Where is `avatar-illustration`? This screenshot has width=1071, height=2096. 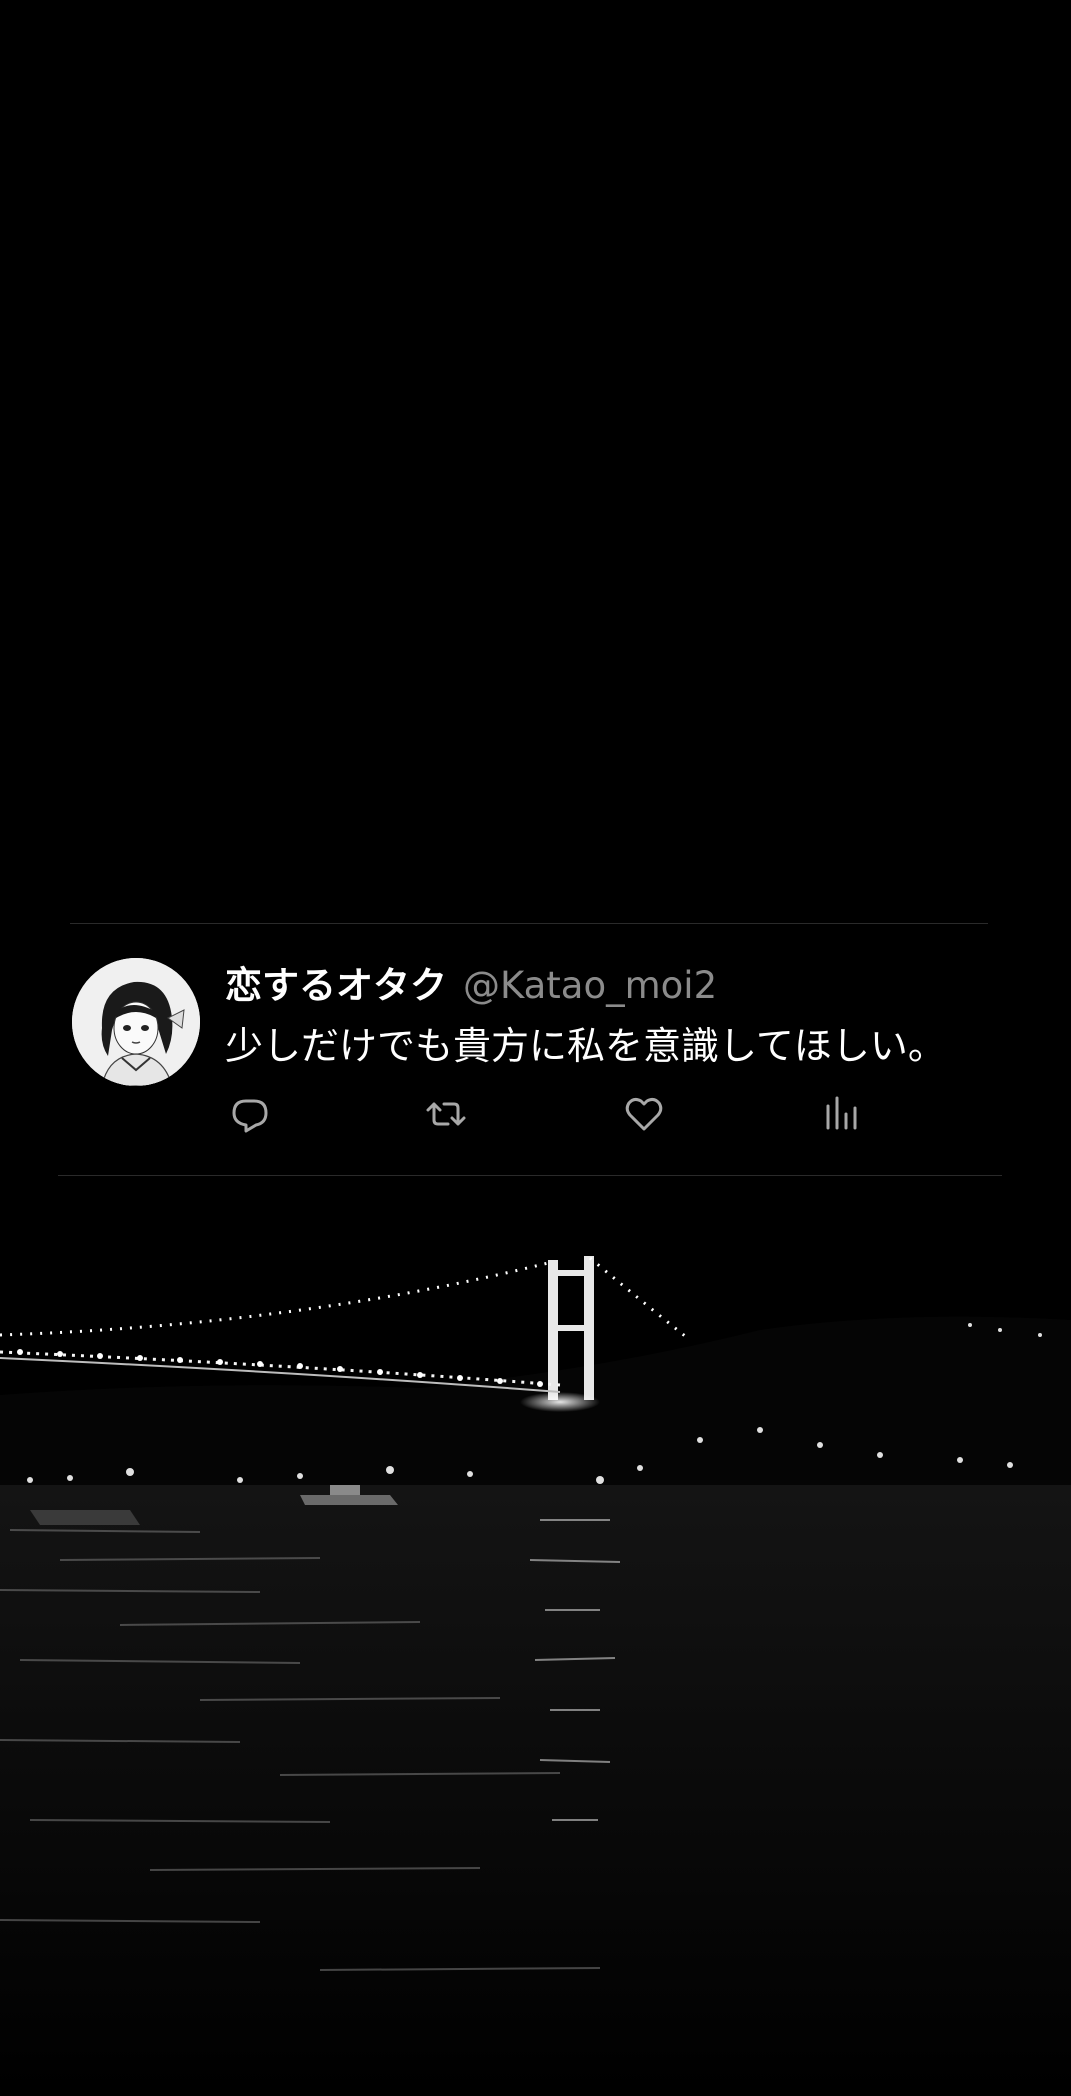 avatar-illustration is located at coordinates (136, 1022).